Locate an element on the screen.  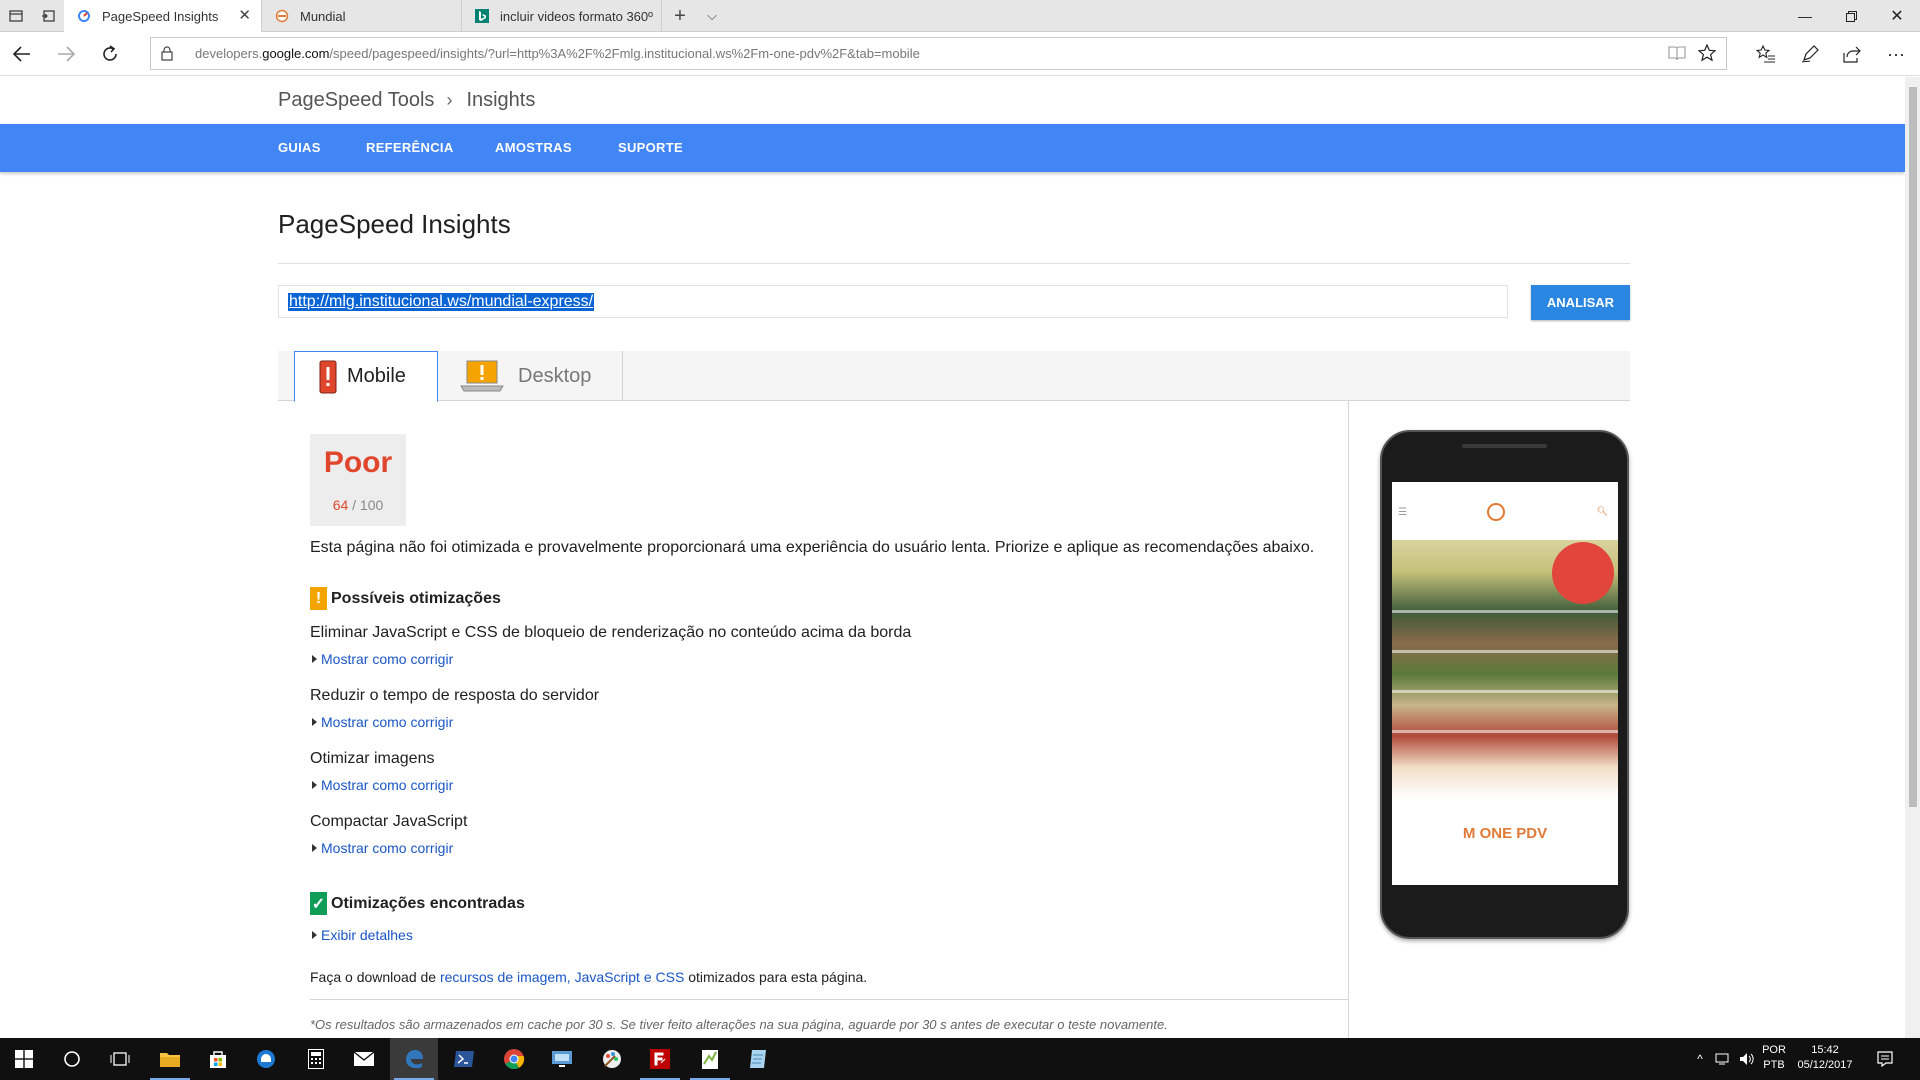
search-icon: 🔍︎ is located at coordinates (1602, 511).